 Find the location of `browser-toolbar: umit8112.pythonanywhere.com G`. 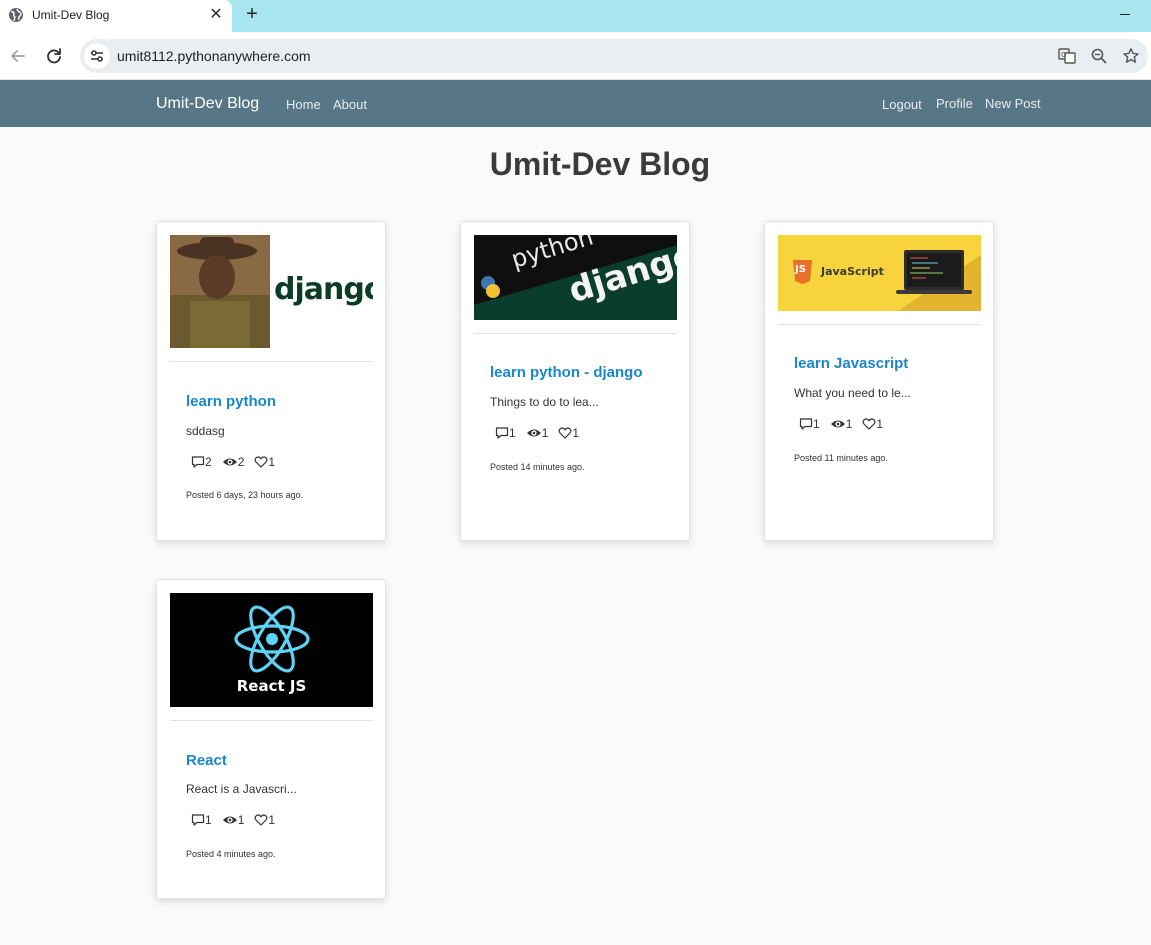

browser-toolbar: umit8112.pythonanywhere.com G is located at coordinates (575, 56).